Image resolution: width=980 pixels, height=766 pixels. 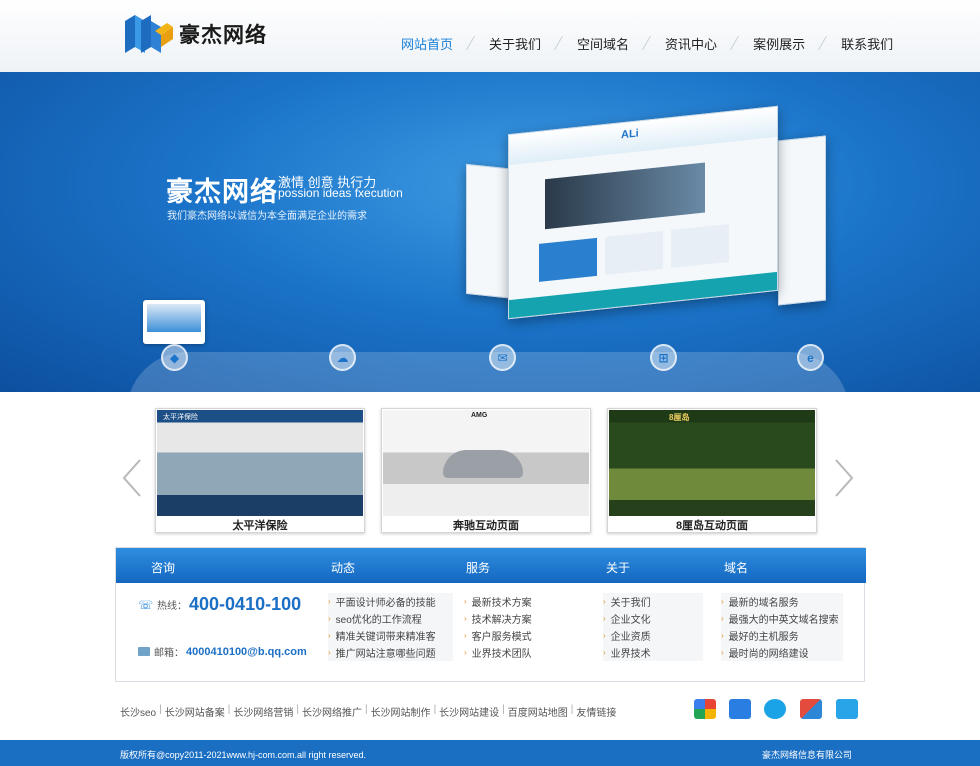 What do you see at coordinates (630, 637) in the screenshot?
I see `list-item-label: 企业资质` at bounding box center [630, 637].